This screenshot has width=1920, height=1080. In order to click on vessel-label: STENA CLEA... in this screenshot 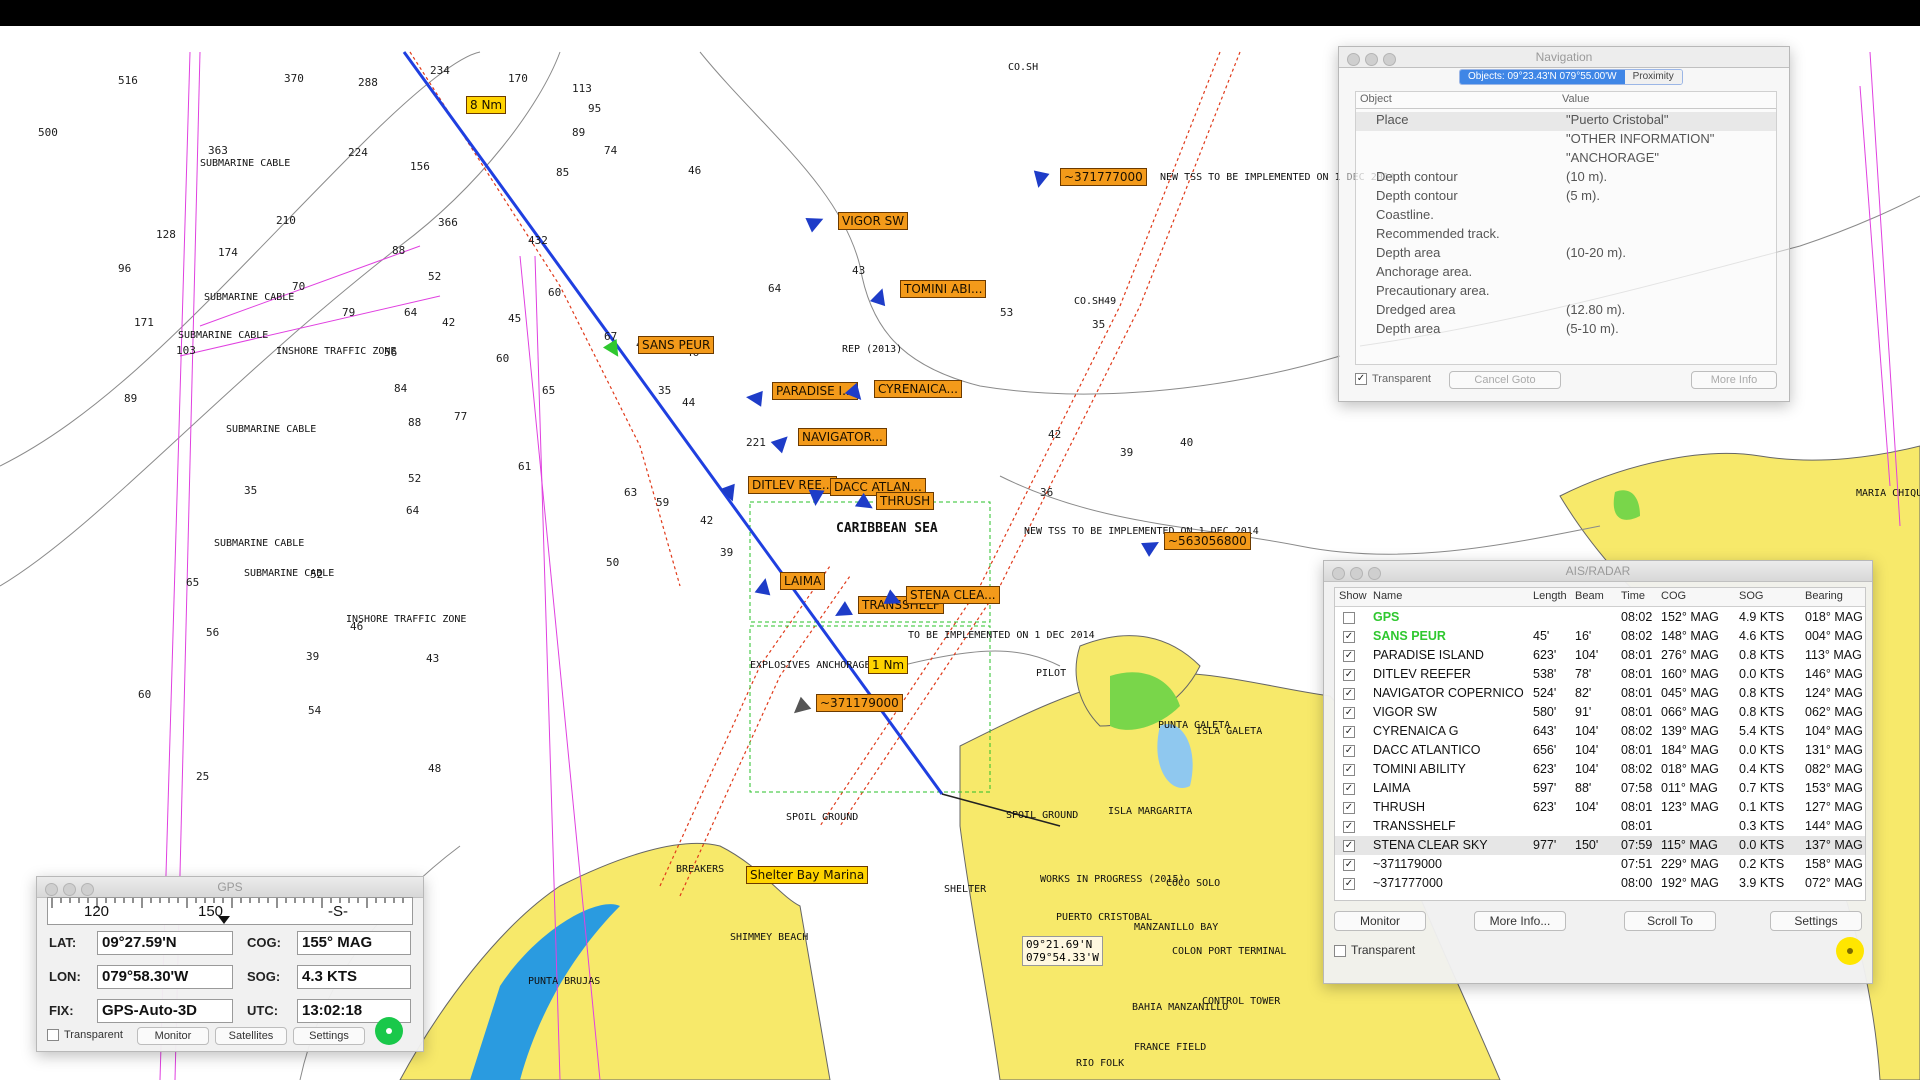, I will do `click(953, 595)`.